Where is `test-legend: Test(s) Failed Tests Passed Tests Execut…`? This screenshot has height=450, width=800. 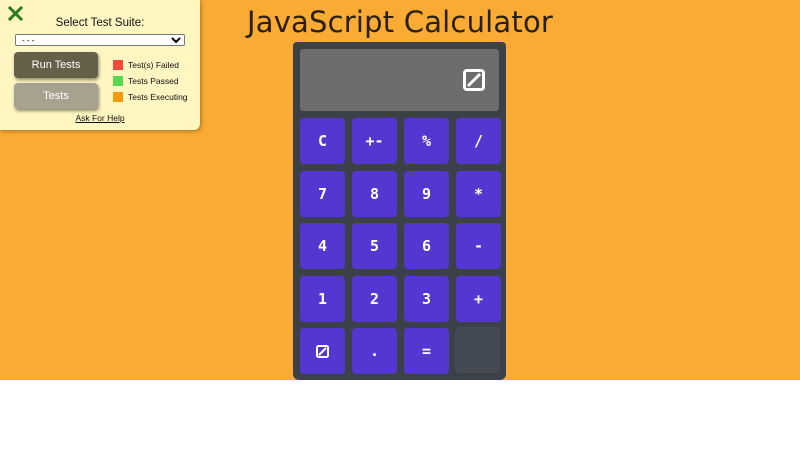 test-legend: Test(s) Failed Tests Passed Tests Execut… is located at coordinates (150, 81).